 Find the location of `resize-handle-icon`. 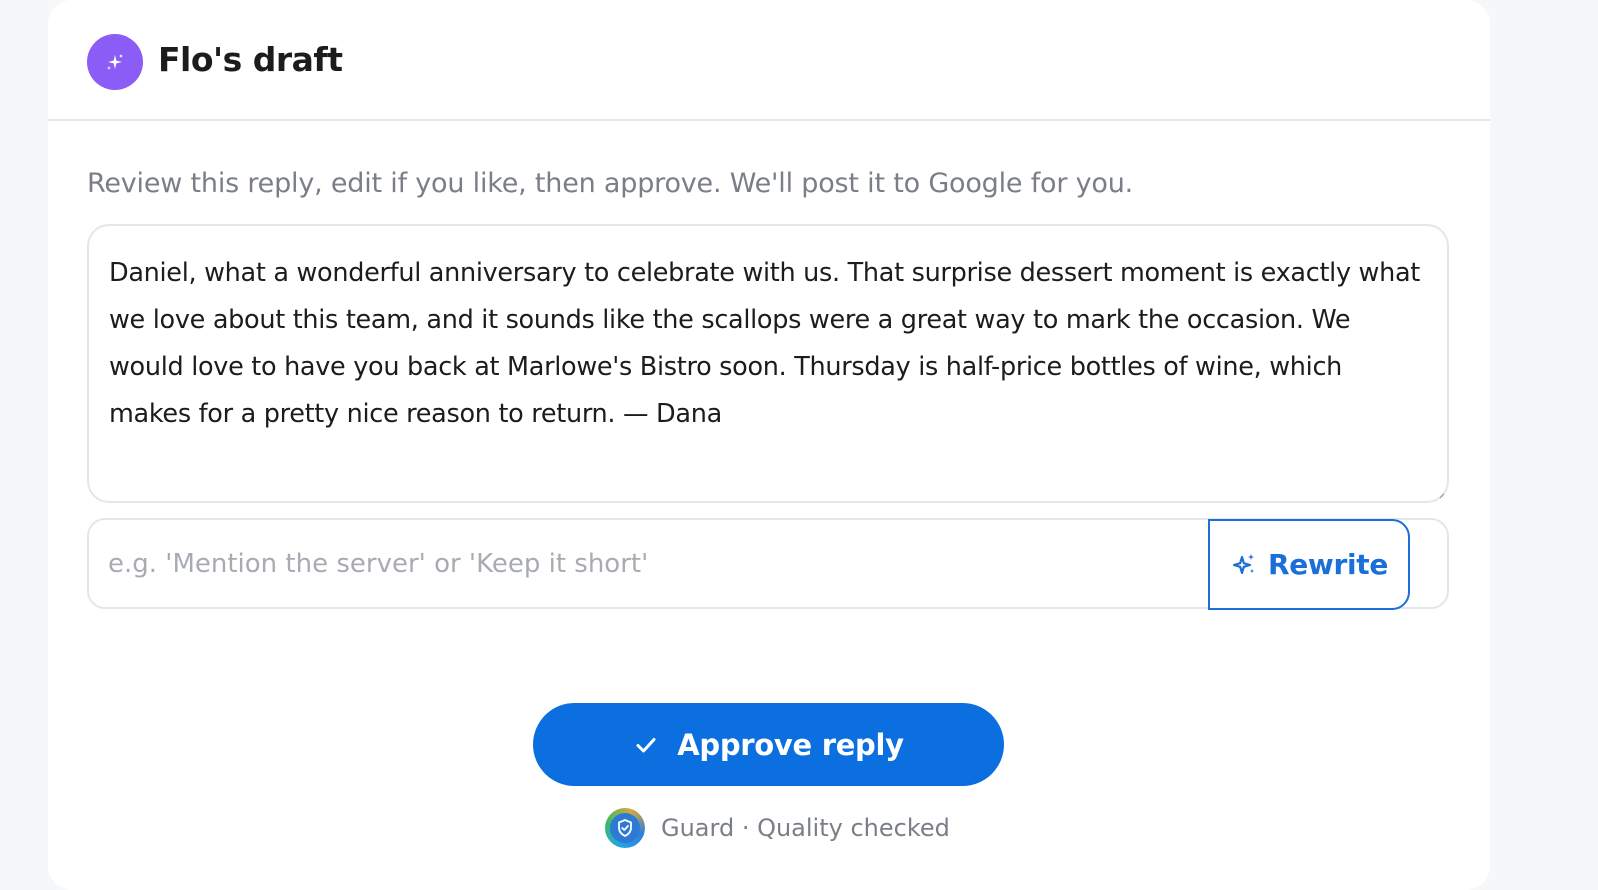

resize-handle-icon is located at coordinates (1442, 496).